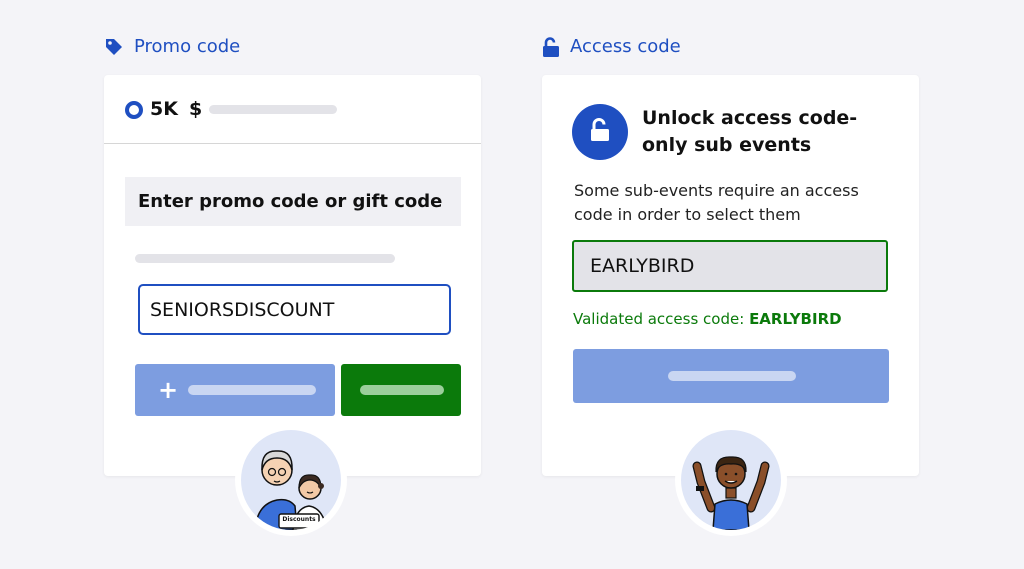 This screenshot has height=569, width=1024. Describe the element at coordinates (164, 109) in the screenshot. I see `ticket-name: 5K` at that location.